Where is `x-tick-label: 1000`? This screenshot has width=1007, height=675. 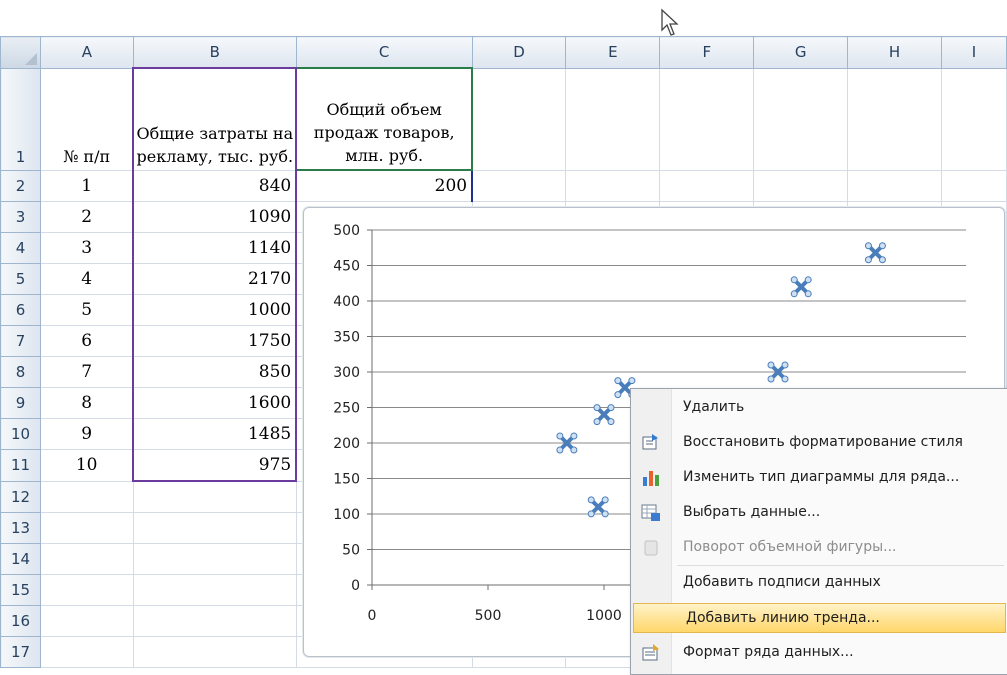
x-tick-label: 1000 is located at coordinates (604, 616).